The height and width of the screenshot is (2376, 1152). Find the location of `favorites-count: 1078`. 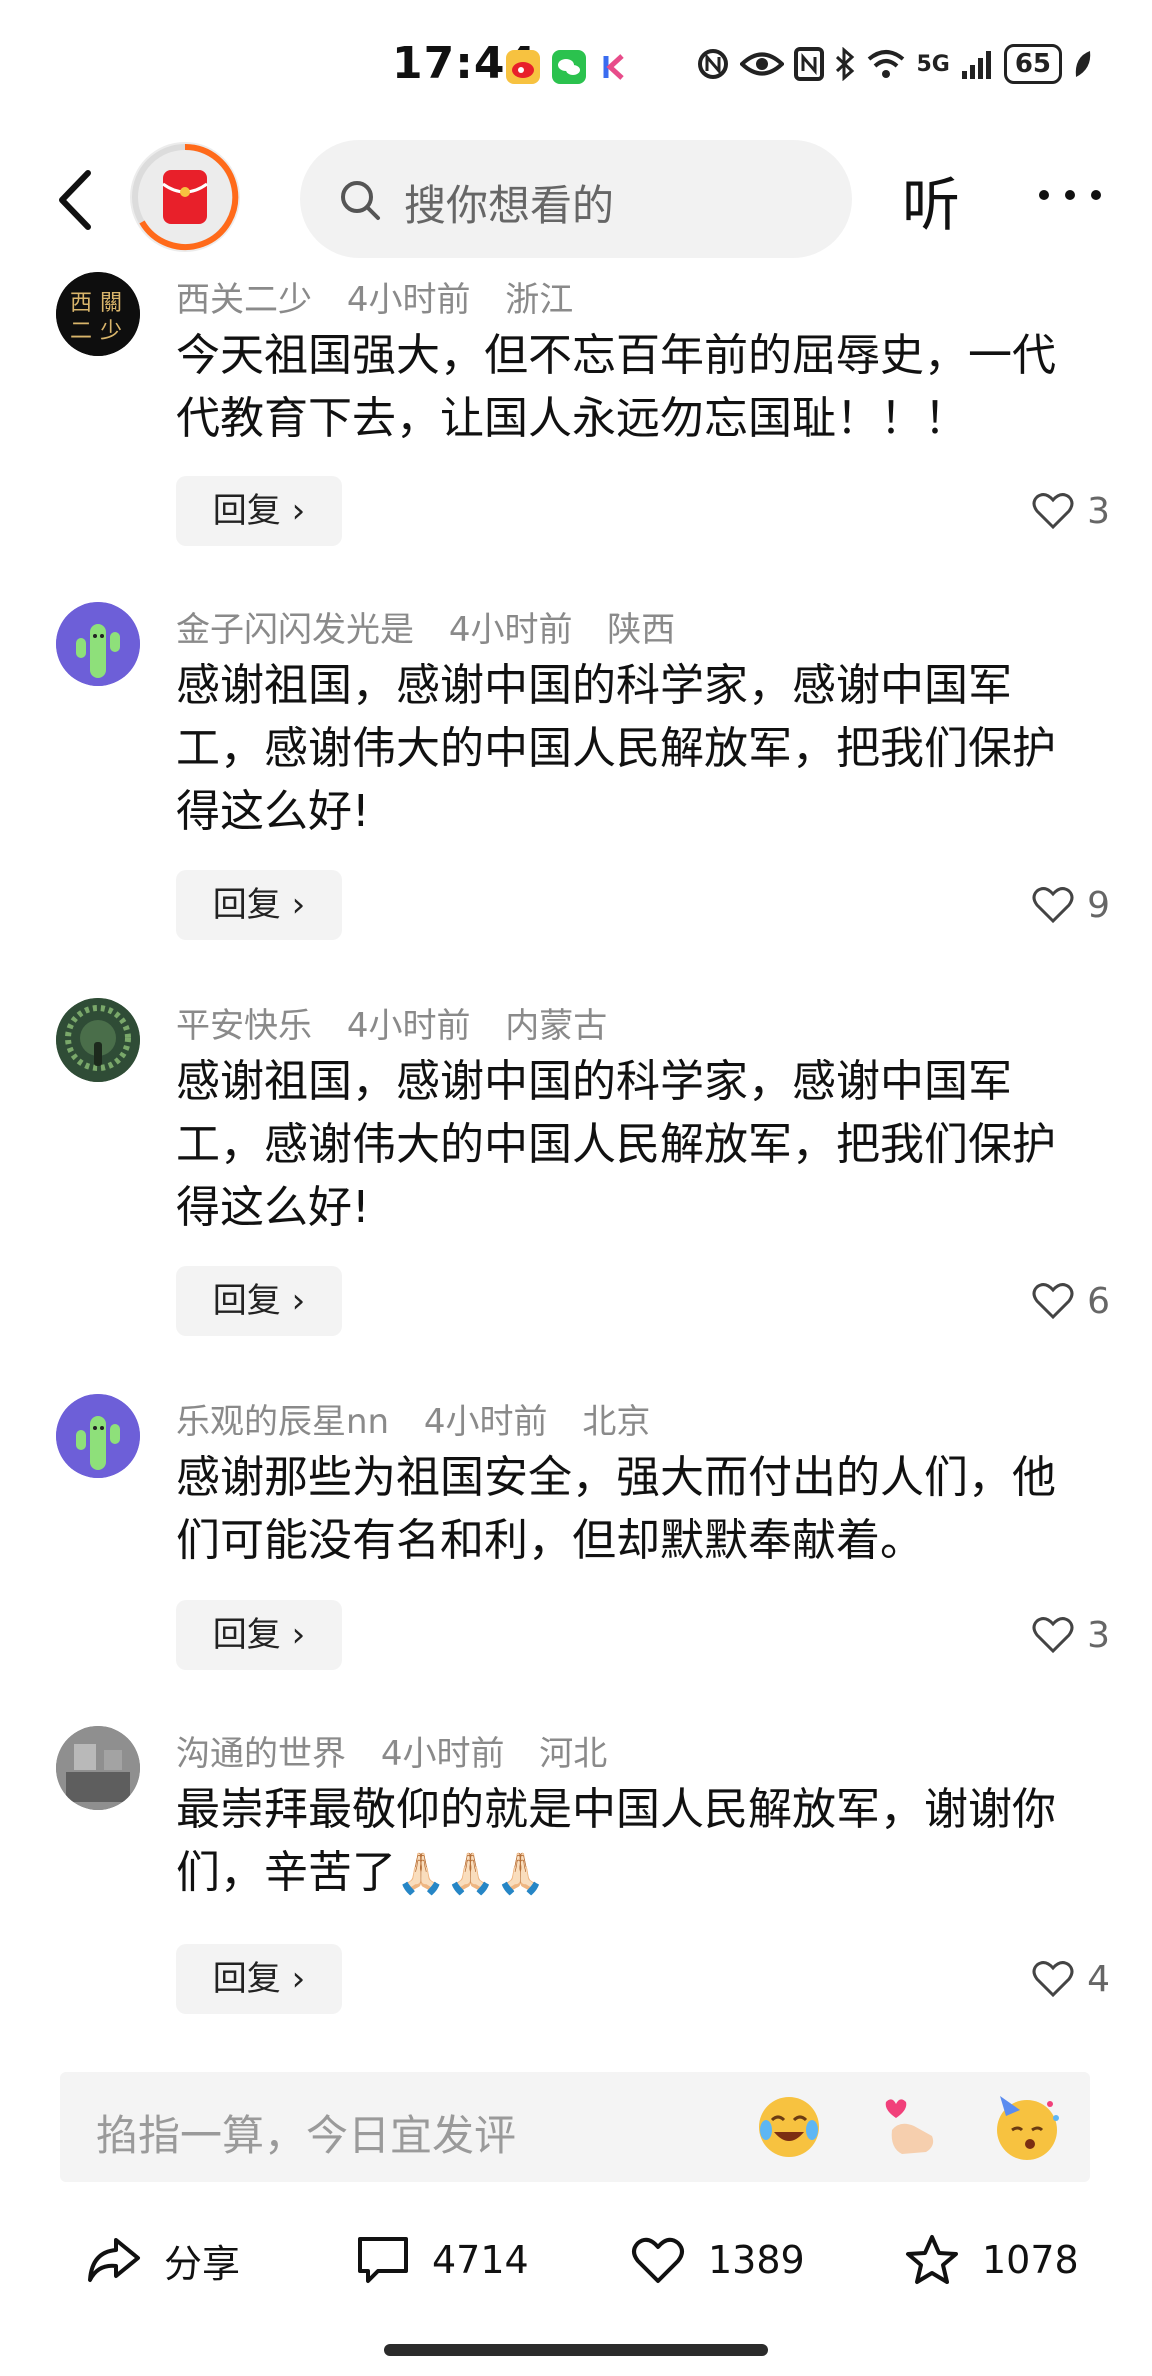

favorites-count: 1078 is located at coordinates (1030, 2260).